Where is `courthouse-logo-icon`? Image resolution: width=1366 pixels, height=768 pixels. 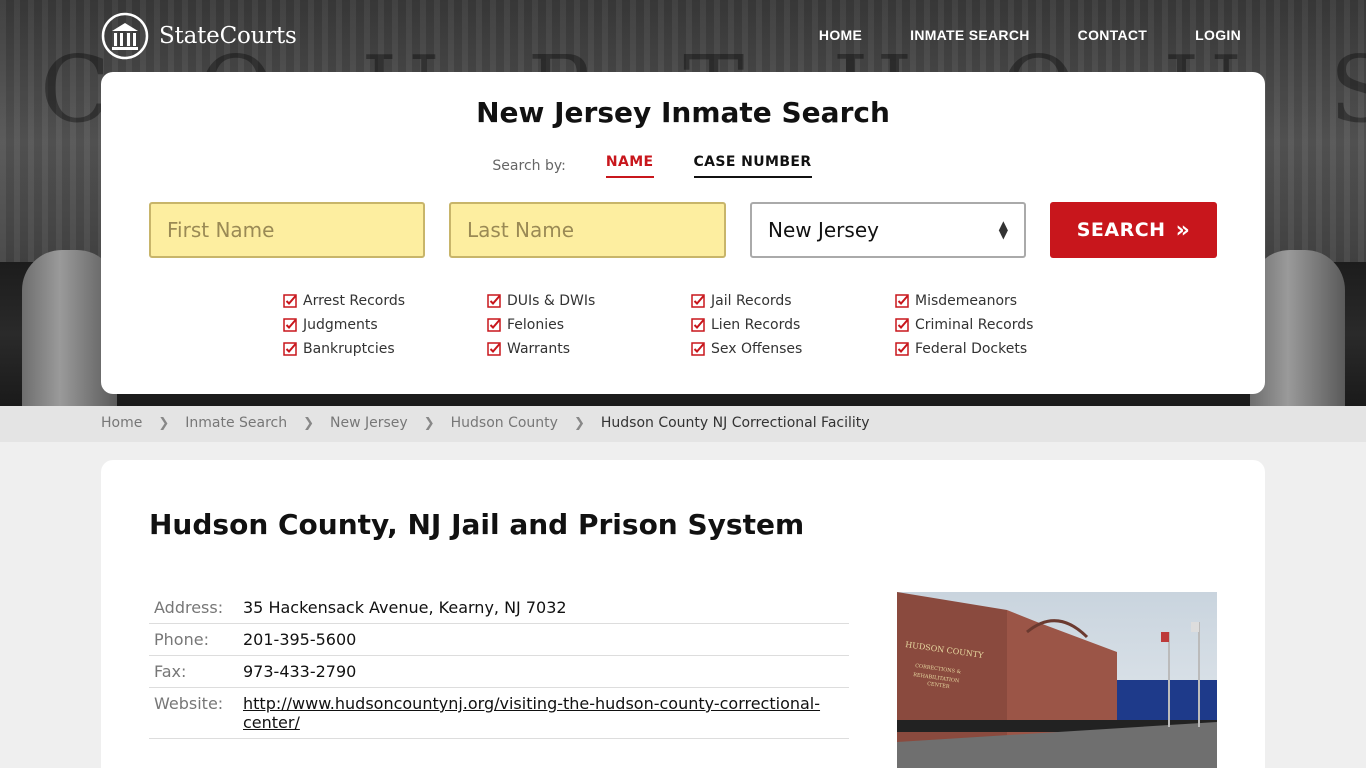
courthouse-logo-icon is located at coordinates (125, 36).